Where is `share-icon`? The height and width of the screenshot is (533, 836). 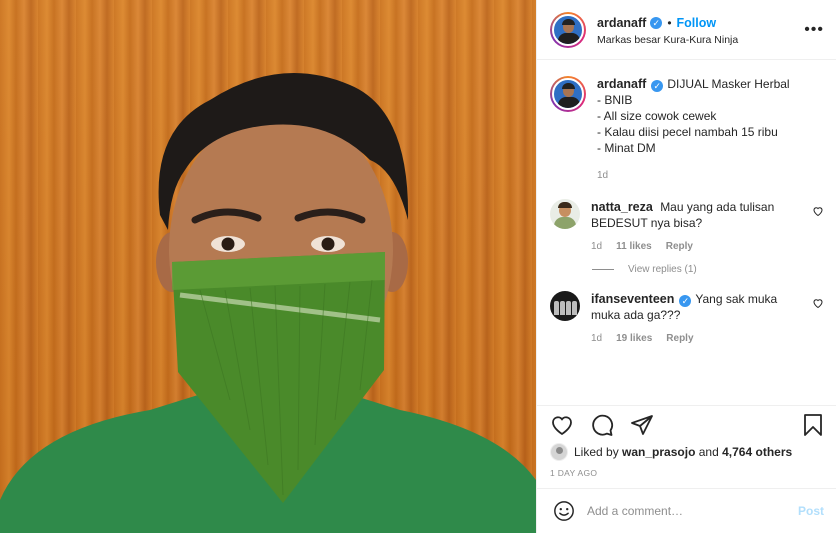
share-icon is located at coordinates (642, 425).